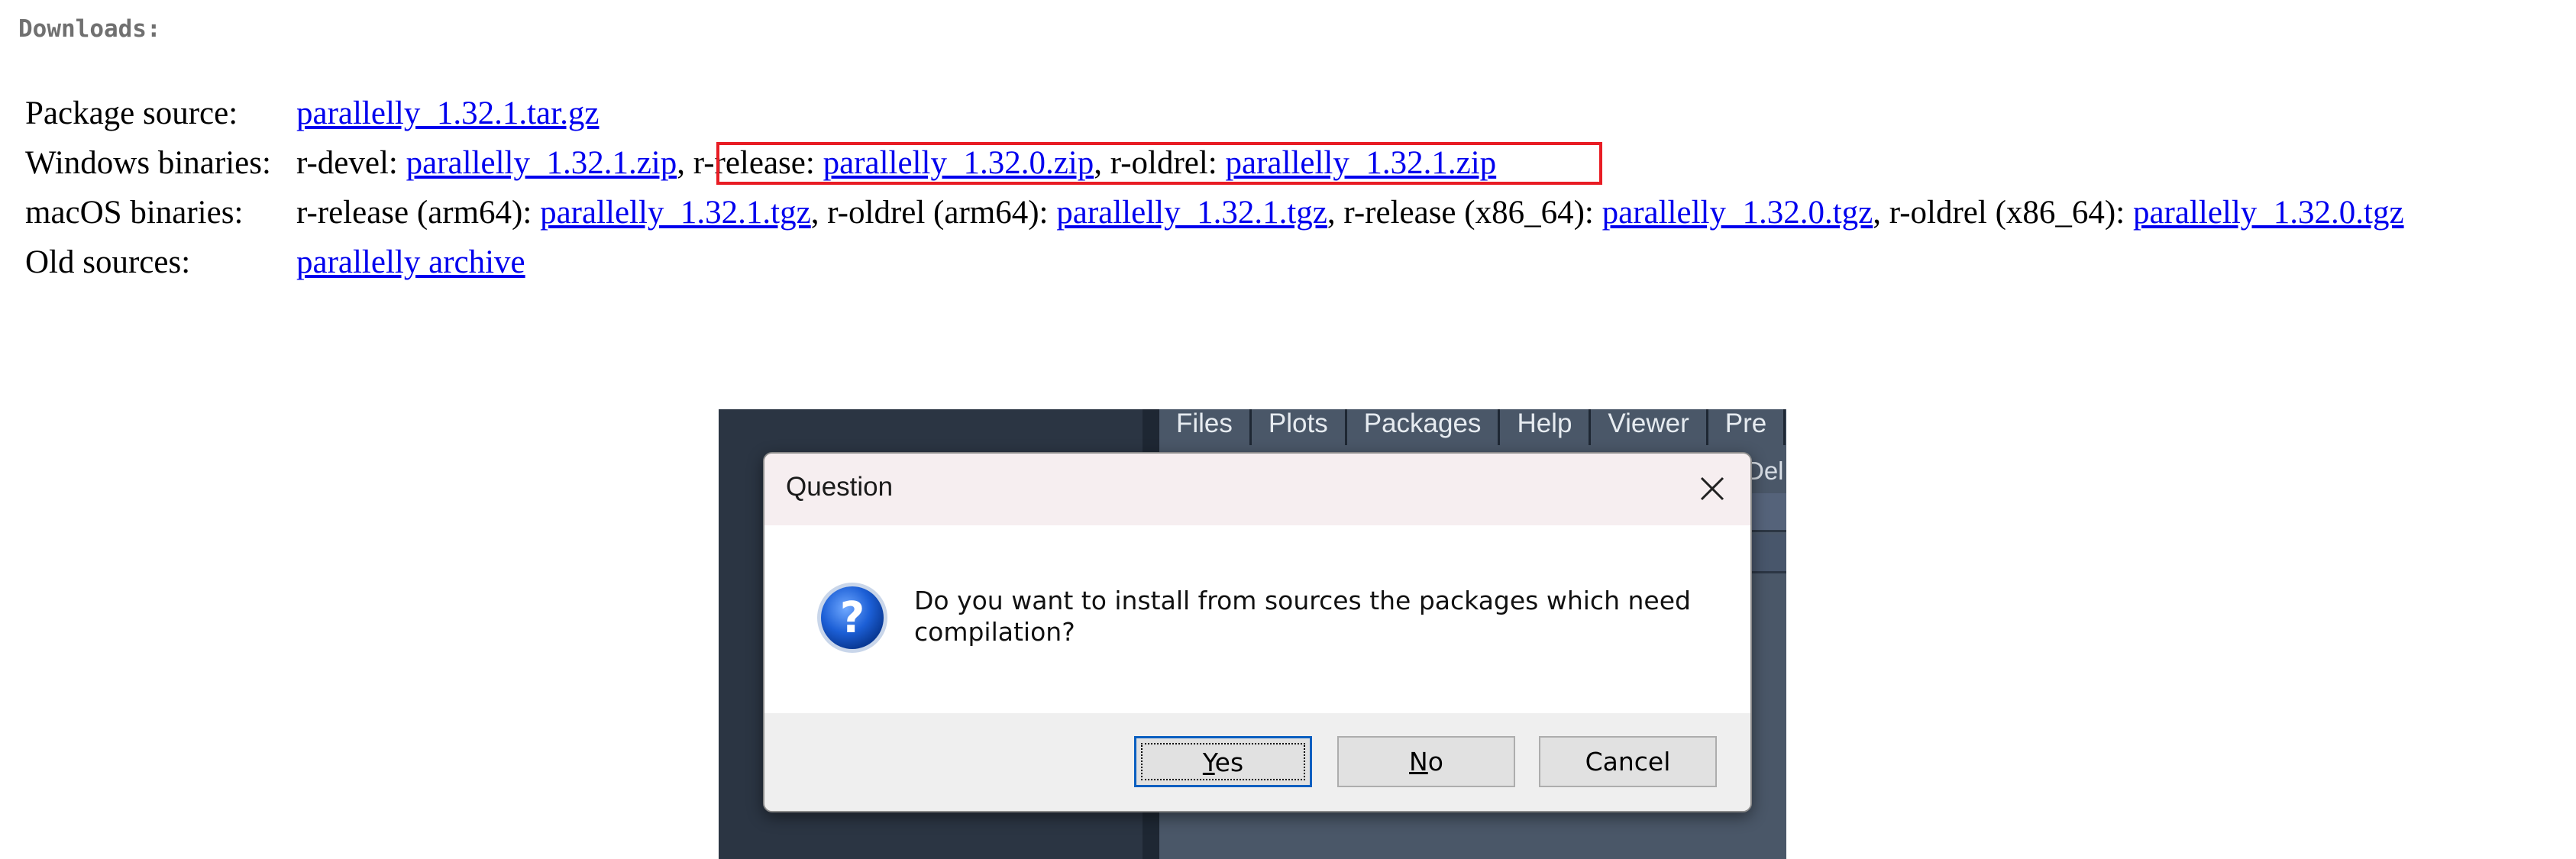  What do you see at coordinates (933, 213) in the screenshot?
I see `macos-oldrel-arm64-label: , r-oldrel (arm64):` at bounding box center [933, 213].